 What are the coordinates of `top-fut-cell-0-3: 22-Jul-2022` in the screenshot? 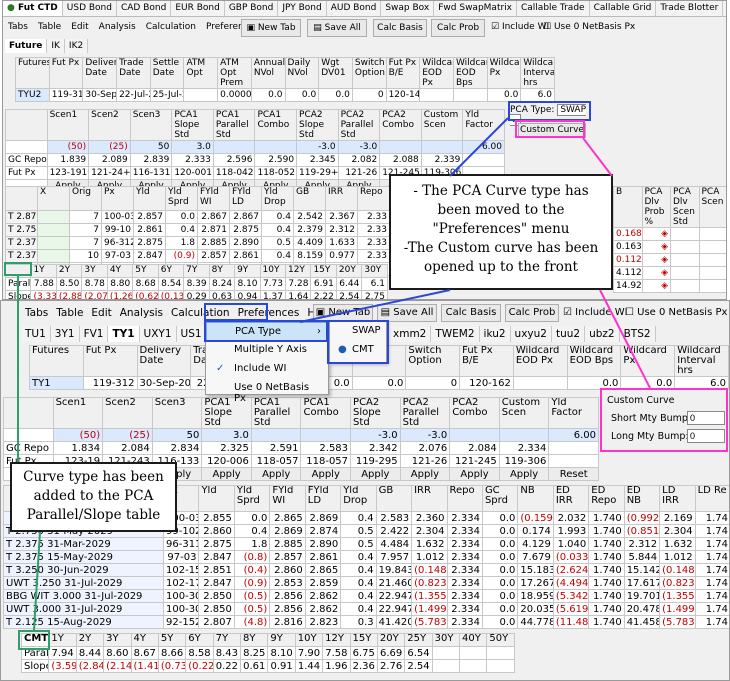 It's located at (133, 95).